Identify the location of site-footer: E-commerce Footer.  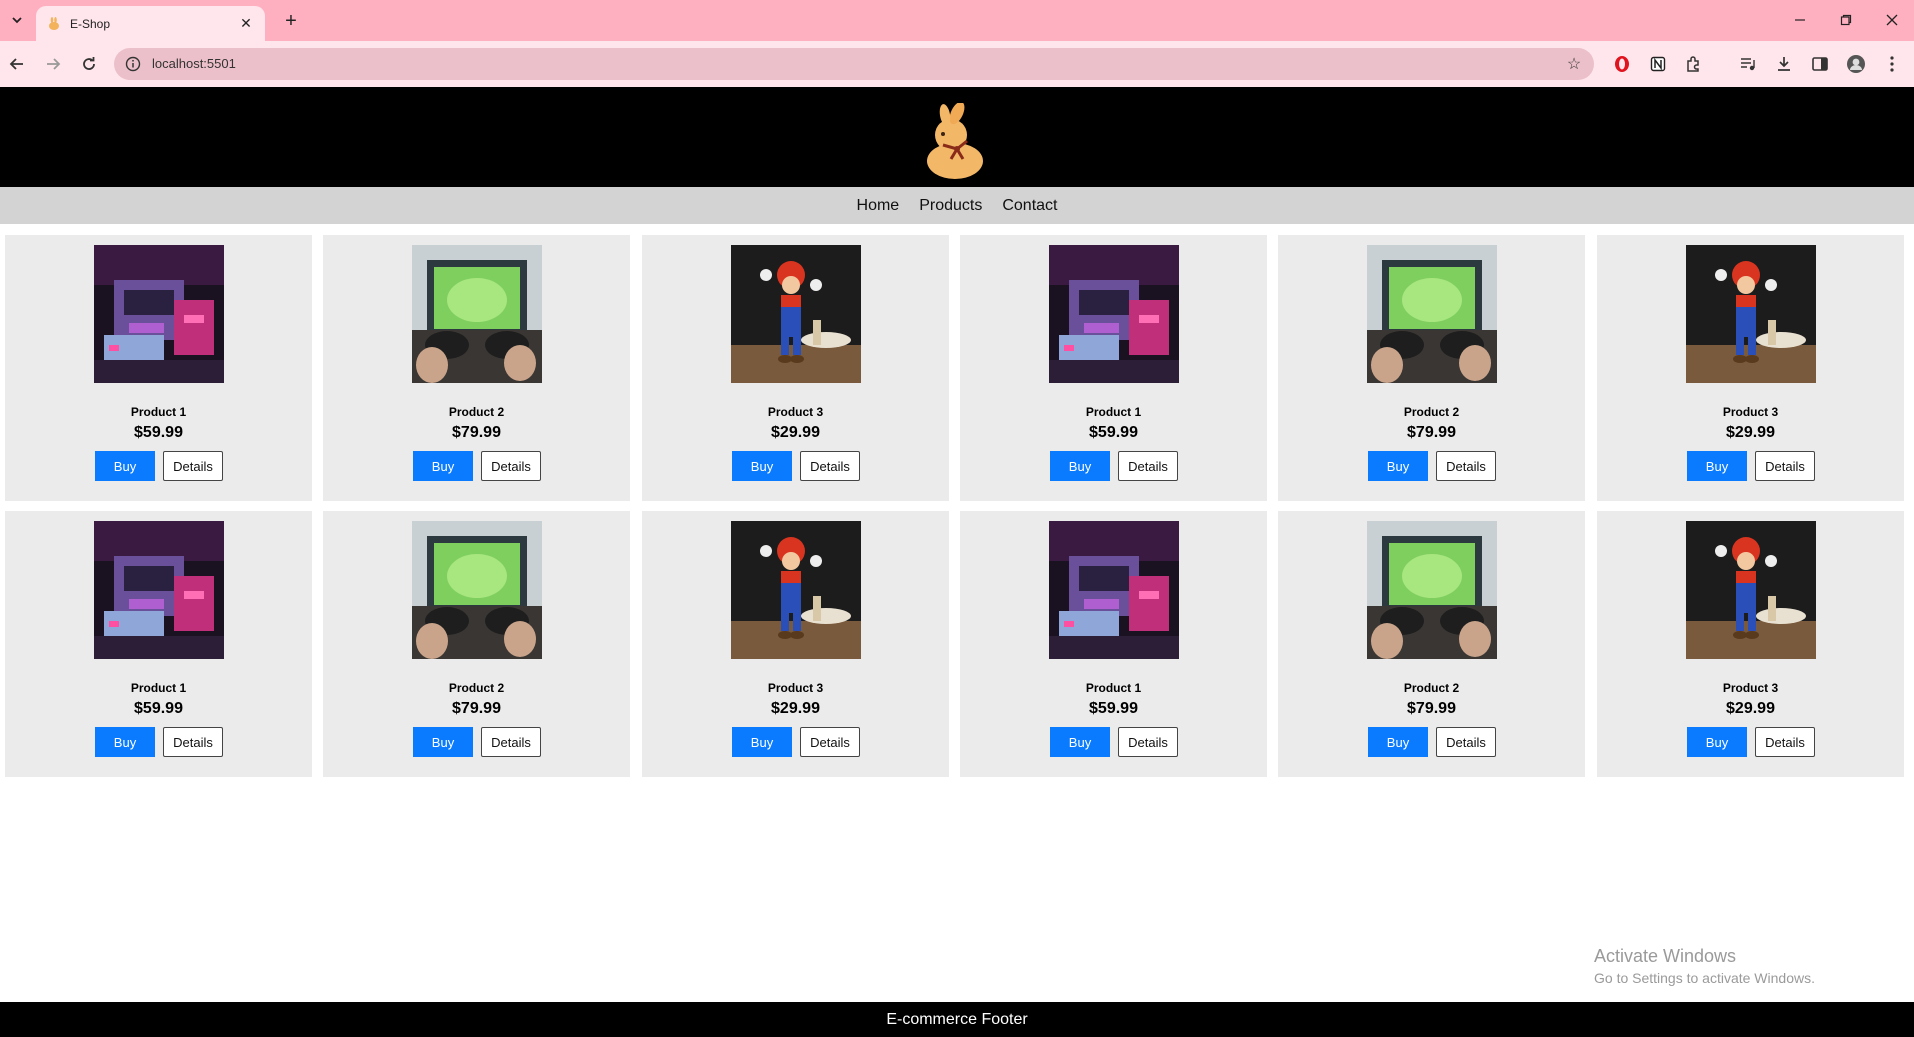
(957, 1019).